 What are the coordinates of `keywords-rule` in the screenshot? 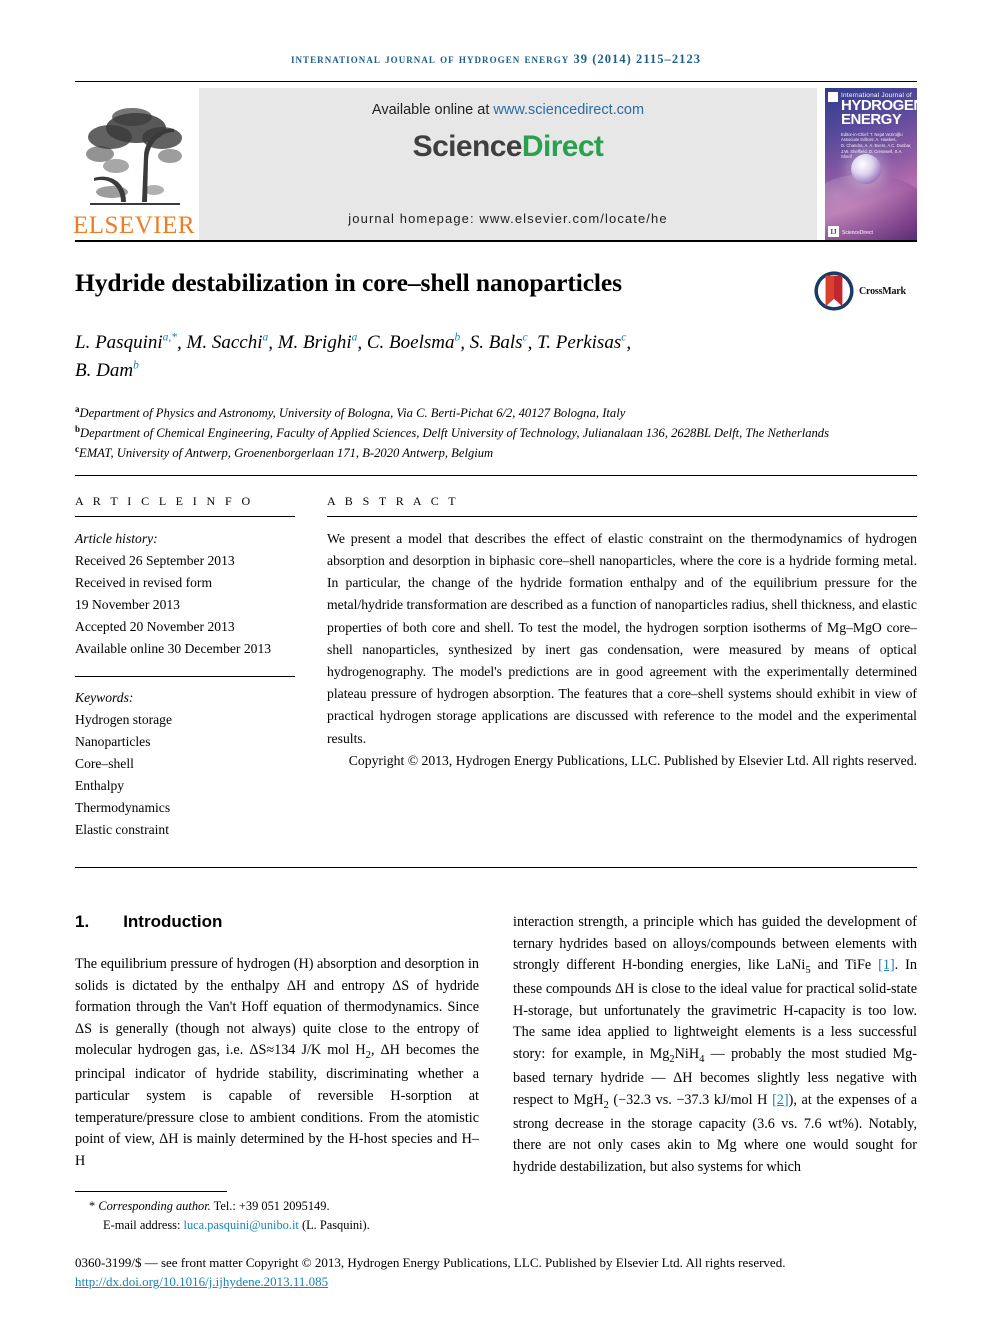 It's located at (185, 676).